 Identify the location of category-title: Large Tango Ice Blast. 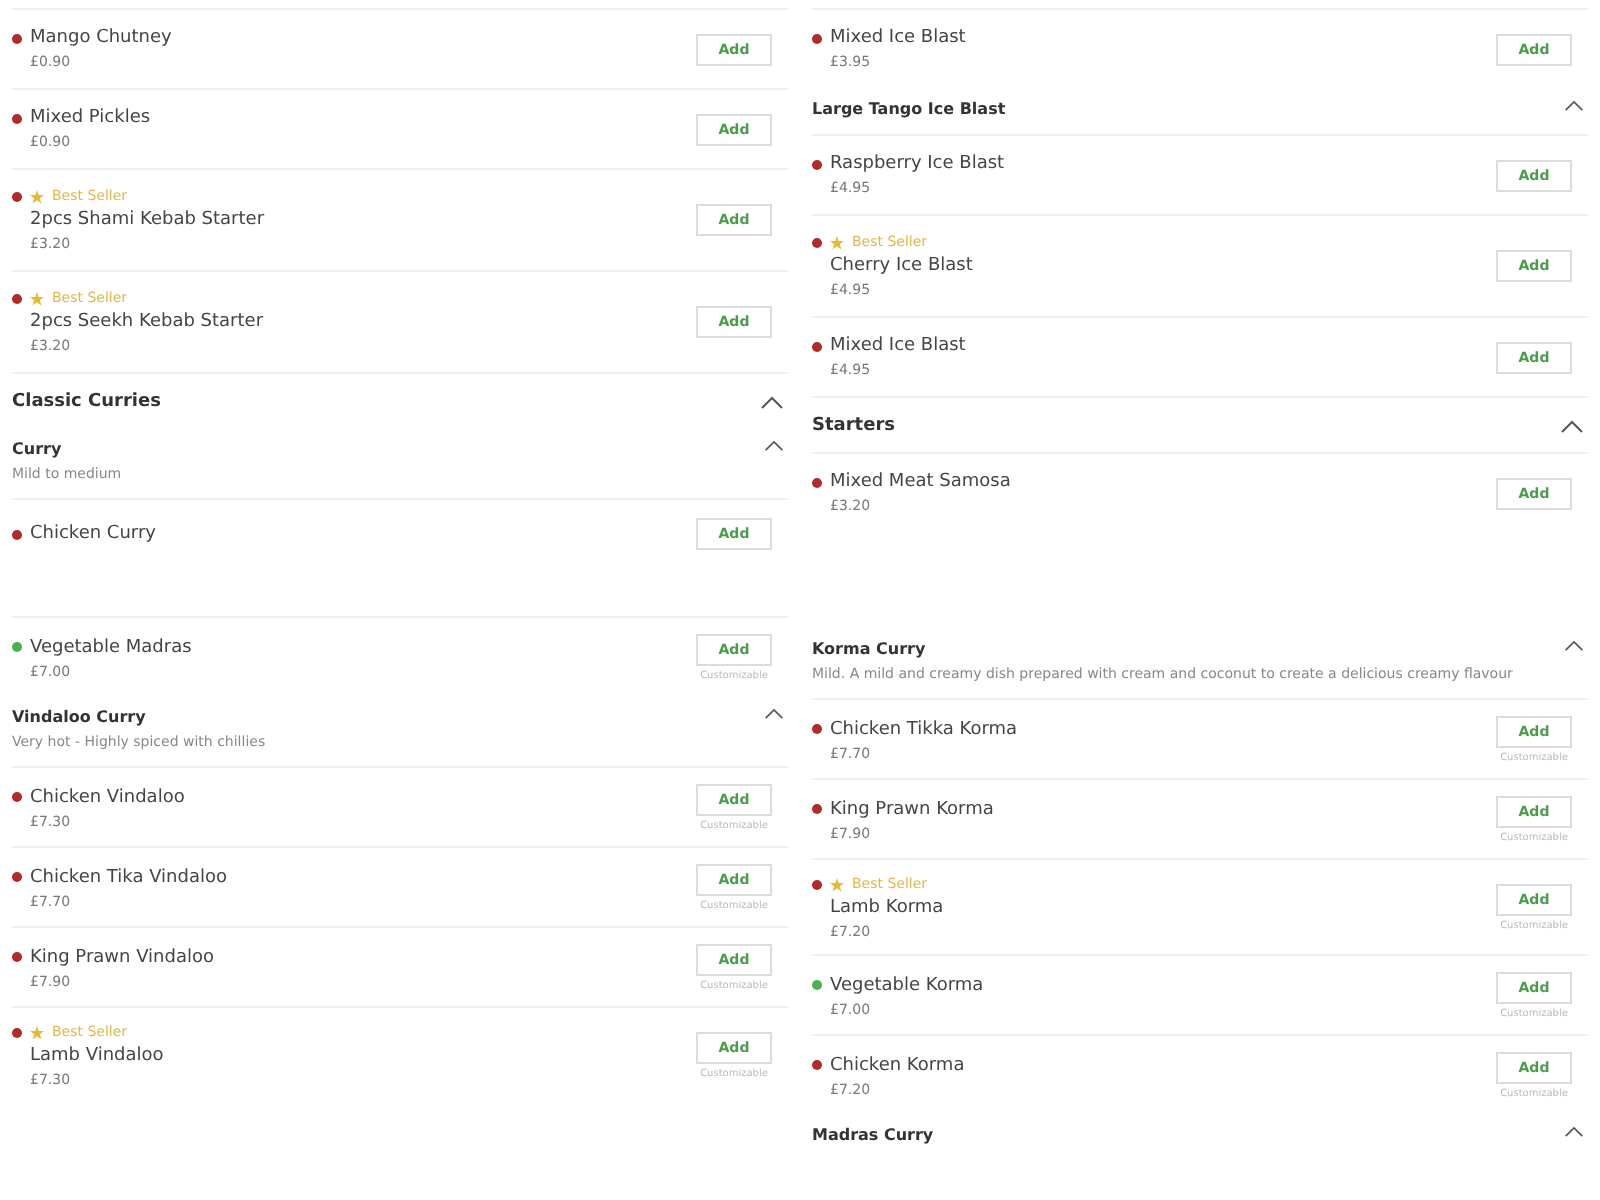
(909, 109).